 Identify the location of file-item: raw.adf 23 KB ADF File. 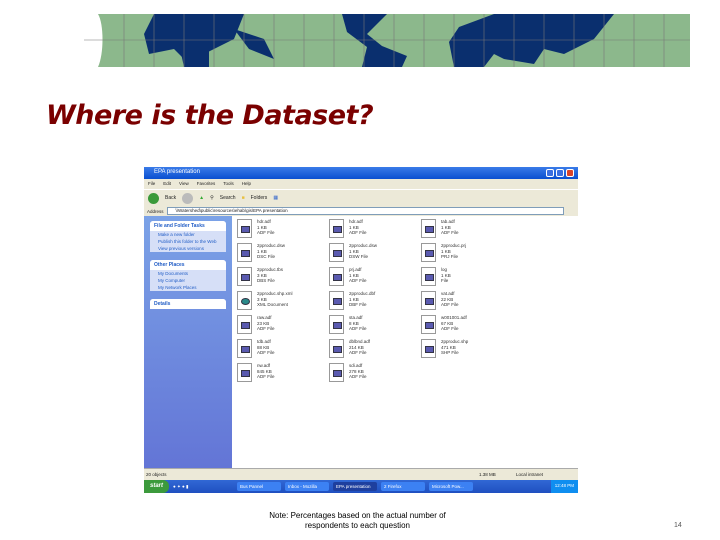
(282, 326).